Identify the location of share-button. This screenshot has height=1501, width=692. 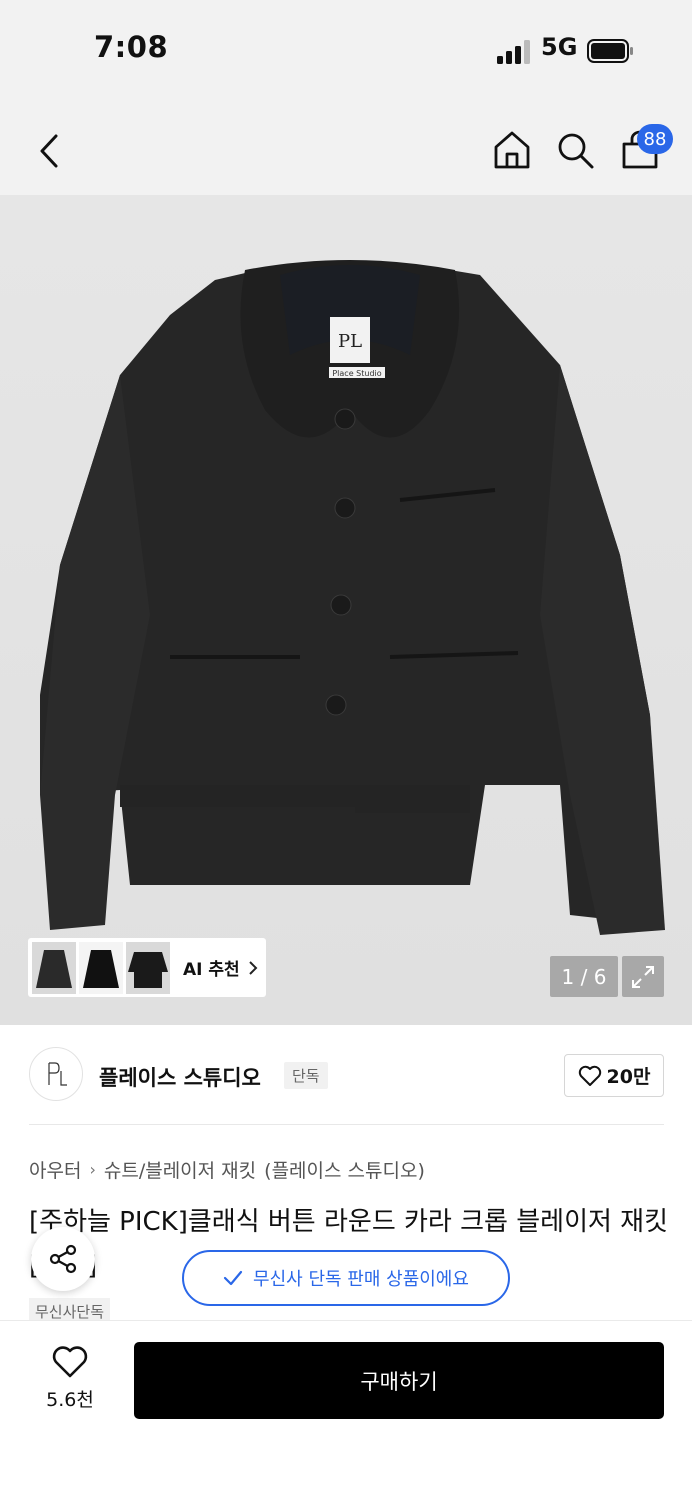
(63, 1259).